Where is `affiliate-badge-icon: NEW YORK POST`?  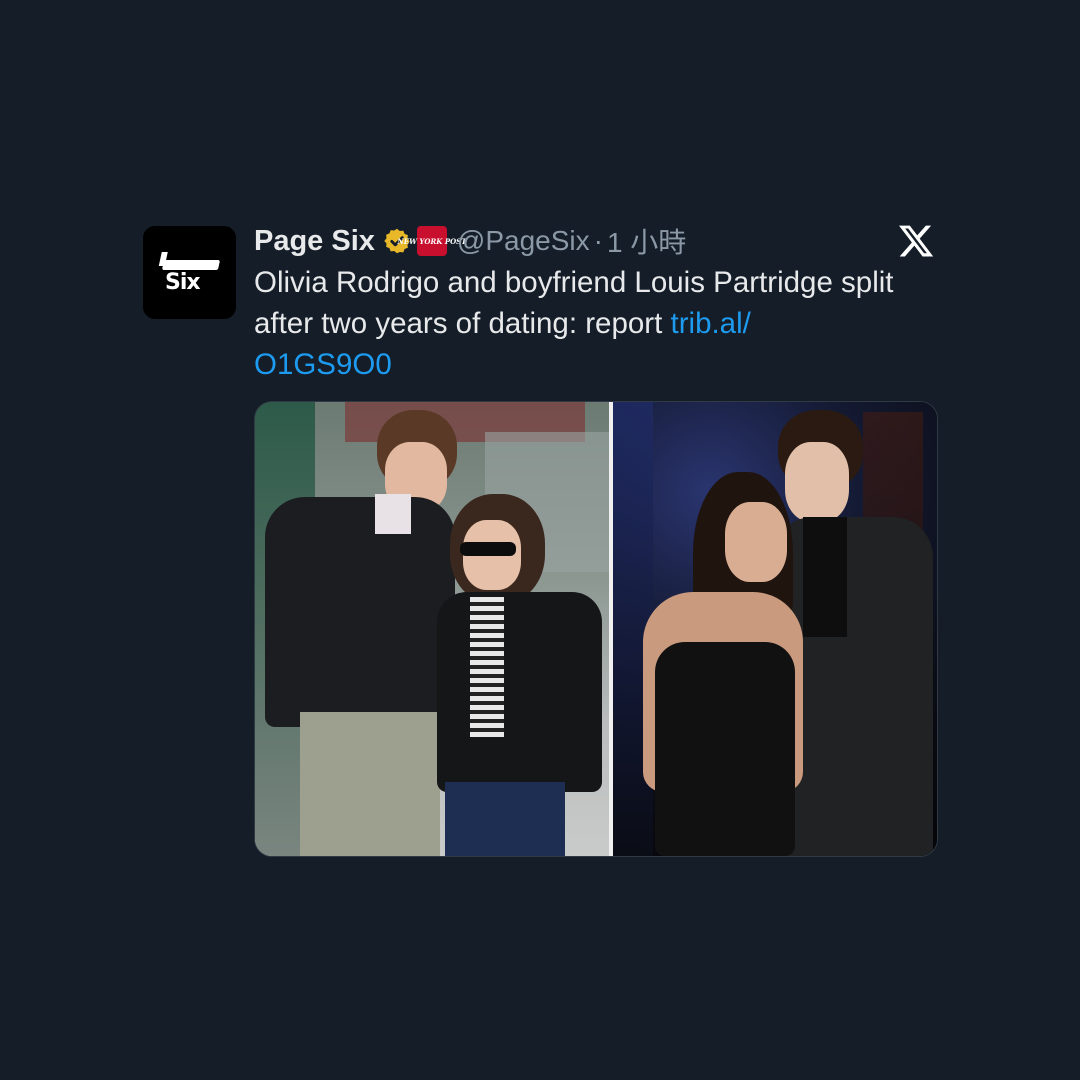 affiliate-badge-icon: NEW YORK POST is located at coordinates (431, 241).